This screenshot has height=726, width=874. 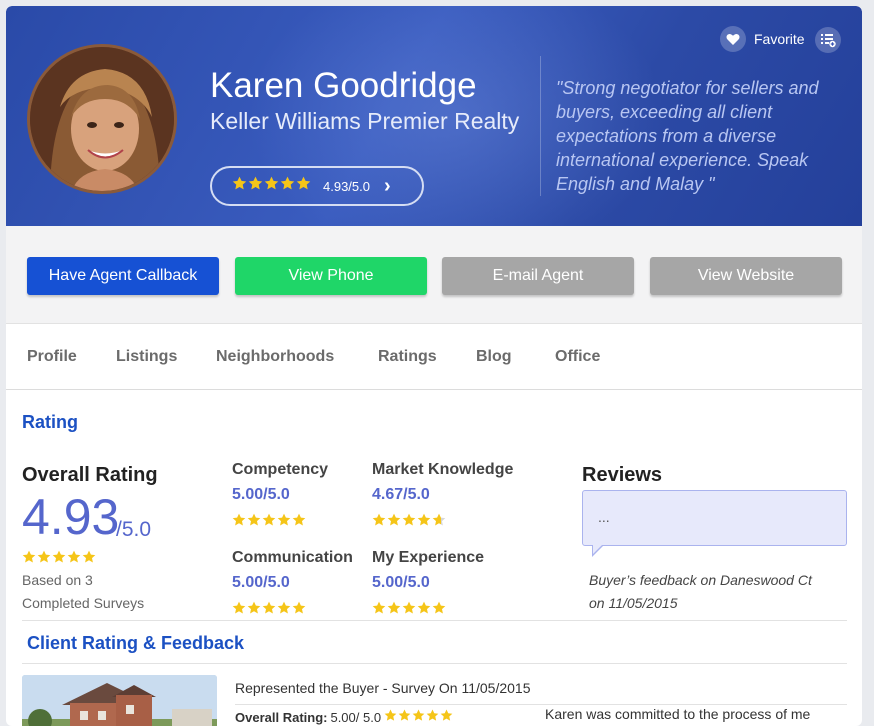 I want to click on add-to-list-icon, so click(x=828, y=40).